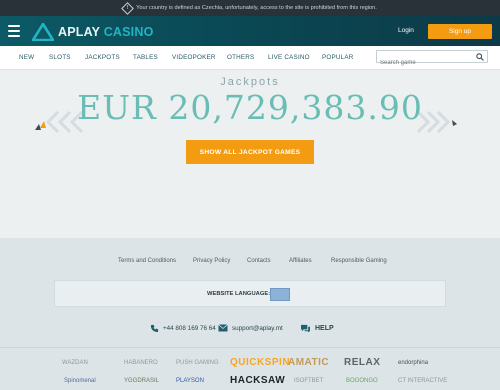 This screenshot has width=500, height=390. I want to click on jackpot-total-amount: EUR 20,729,383.90, so click(250, 107).